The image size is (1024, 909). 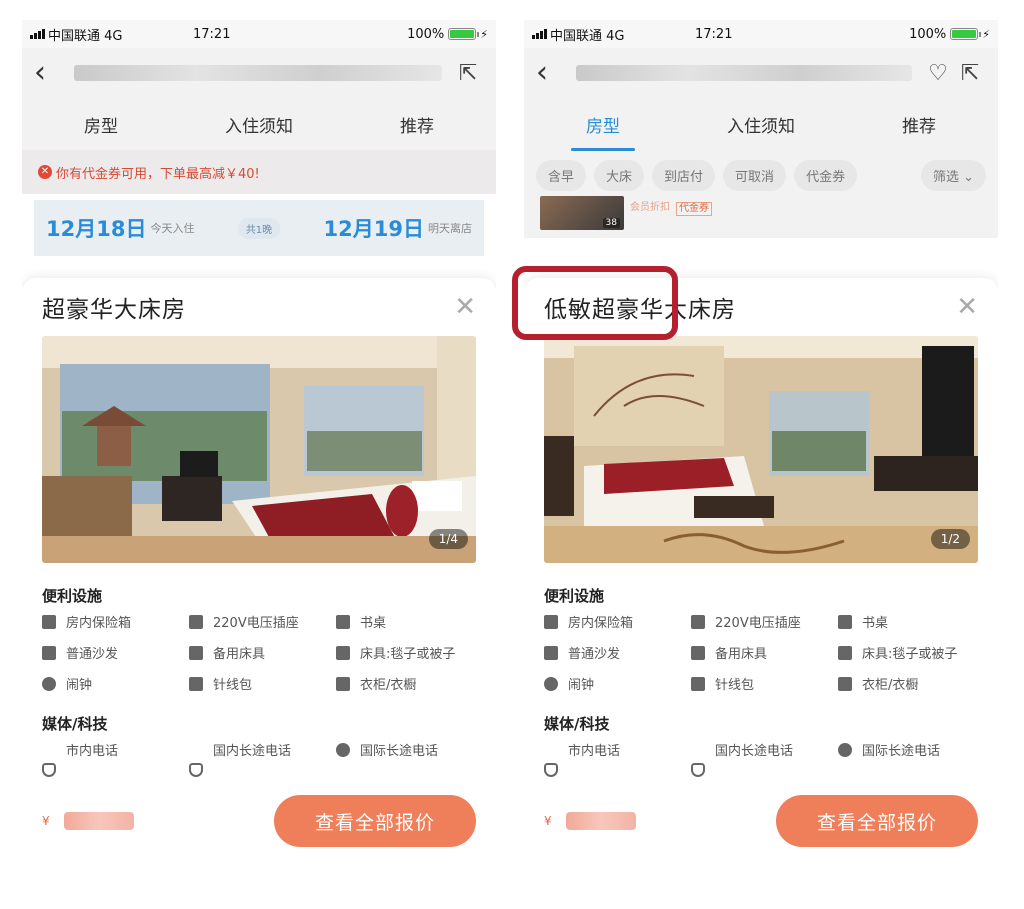 What do you see at coordinates (72, 596) in the screenshot?
I see `amenities-title: 便利设施` at bounding box center [72, 596].